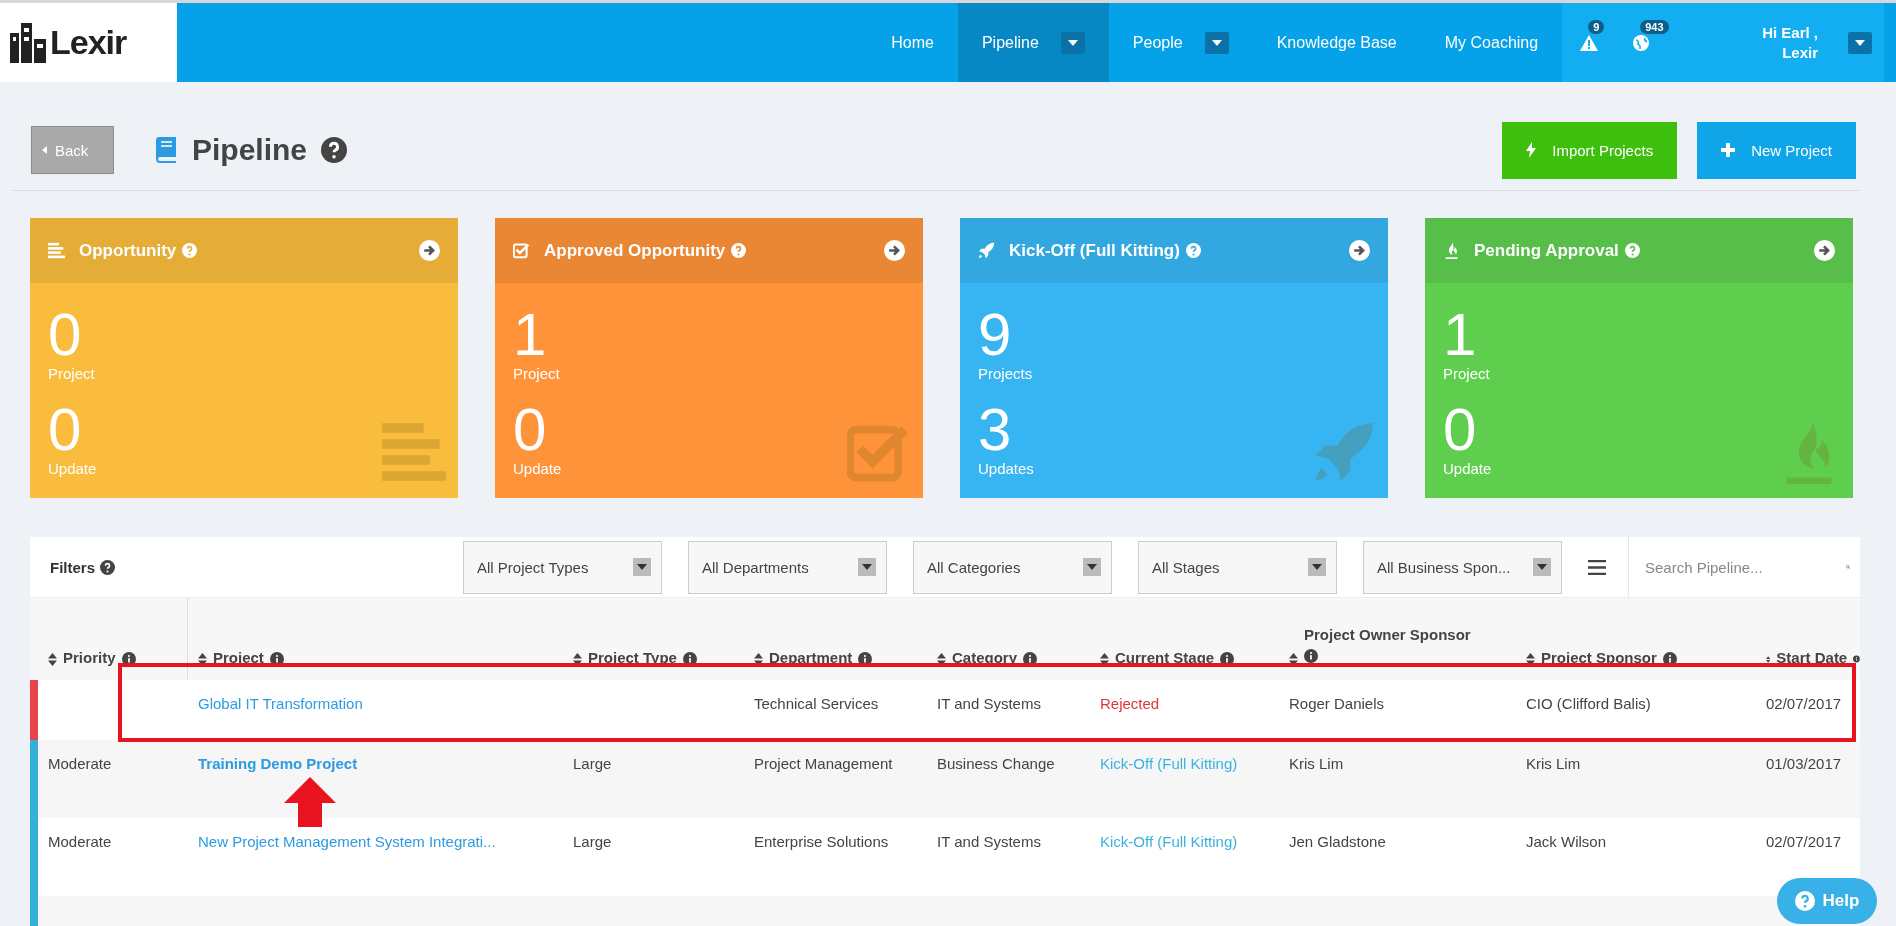 This screenshot has width=1896, height=926. What do you see at coordinates (945, 779) in the screenshot?
I see `table-row: Moderate Training Demo Project Large Project Management Business Change Kick-Off (Full Kitting) Kris Lim Kris Lim 01/03/2017` at bounding box center [945, 779].